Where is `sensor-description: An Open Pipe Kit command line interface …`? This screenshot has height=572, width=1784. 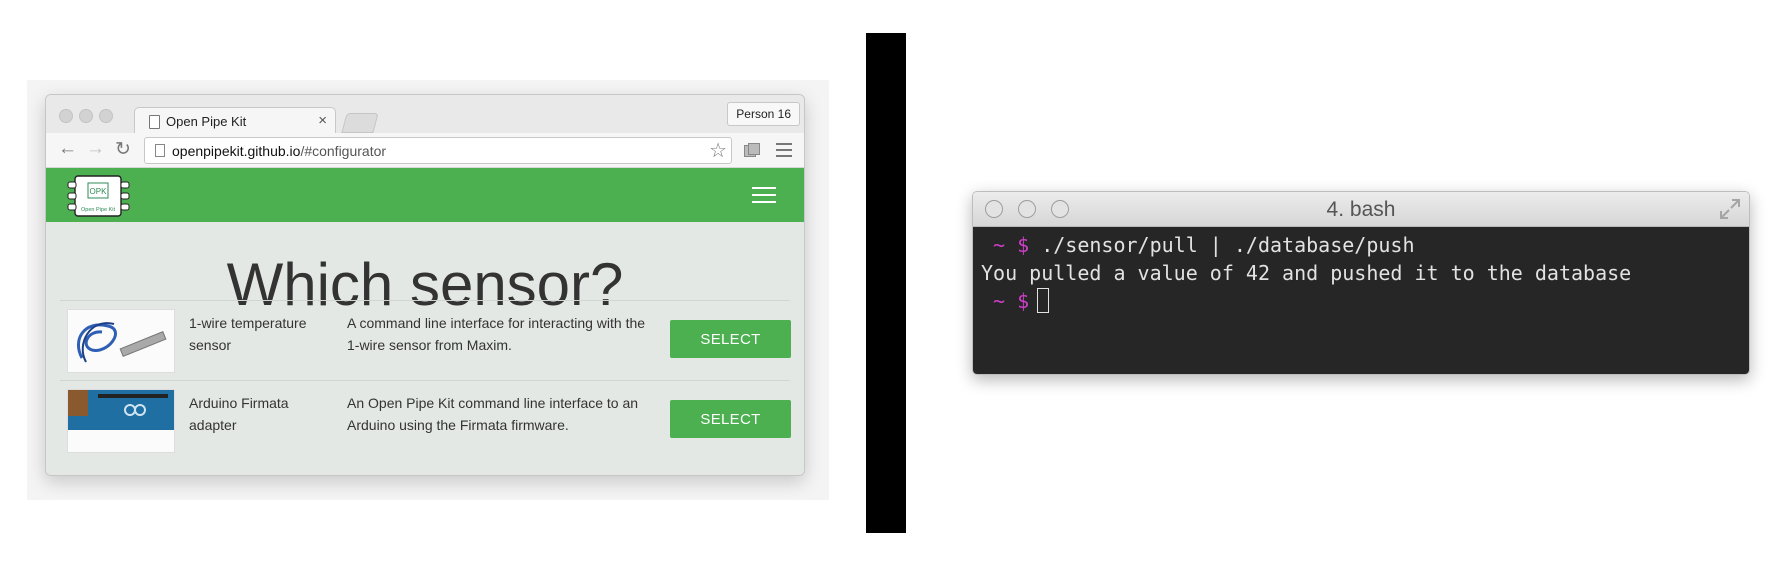
sensor-description: An Open Pipe Kit command line interface … is located at coordinates (493, 414).